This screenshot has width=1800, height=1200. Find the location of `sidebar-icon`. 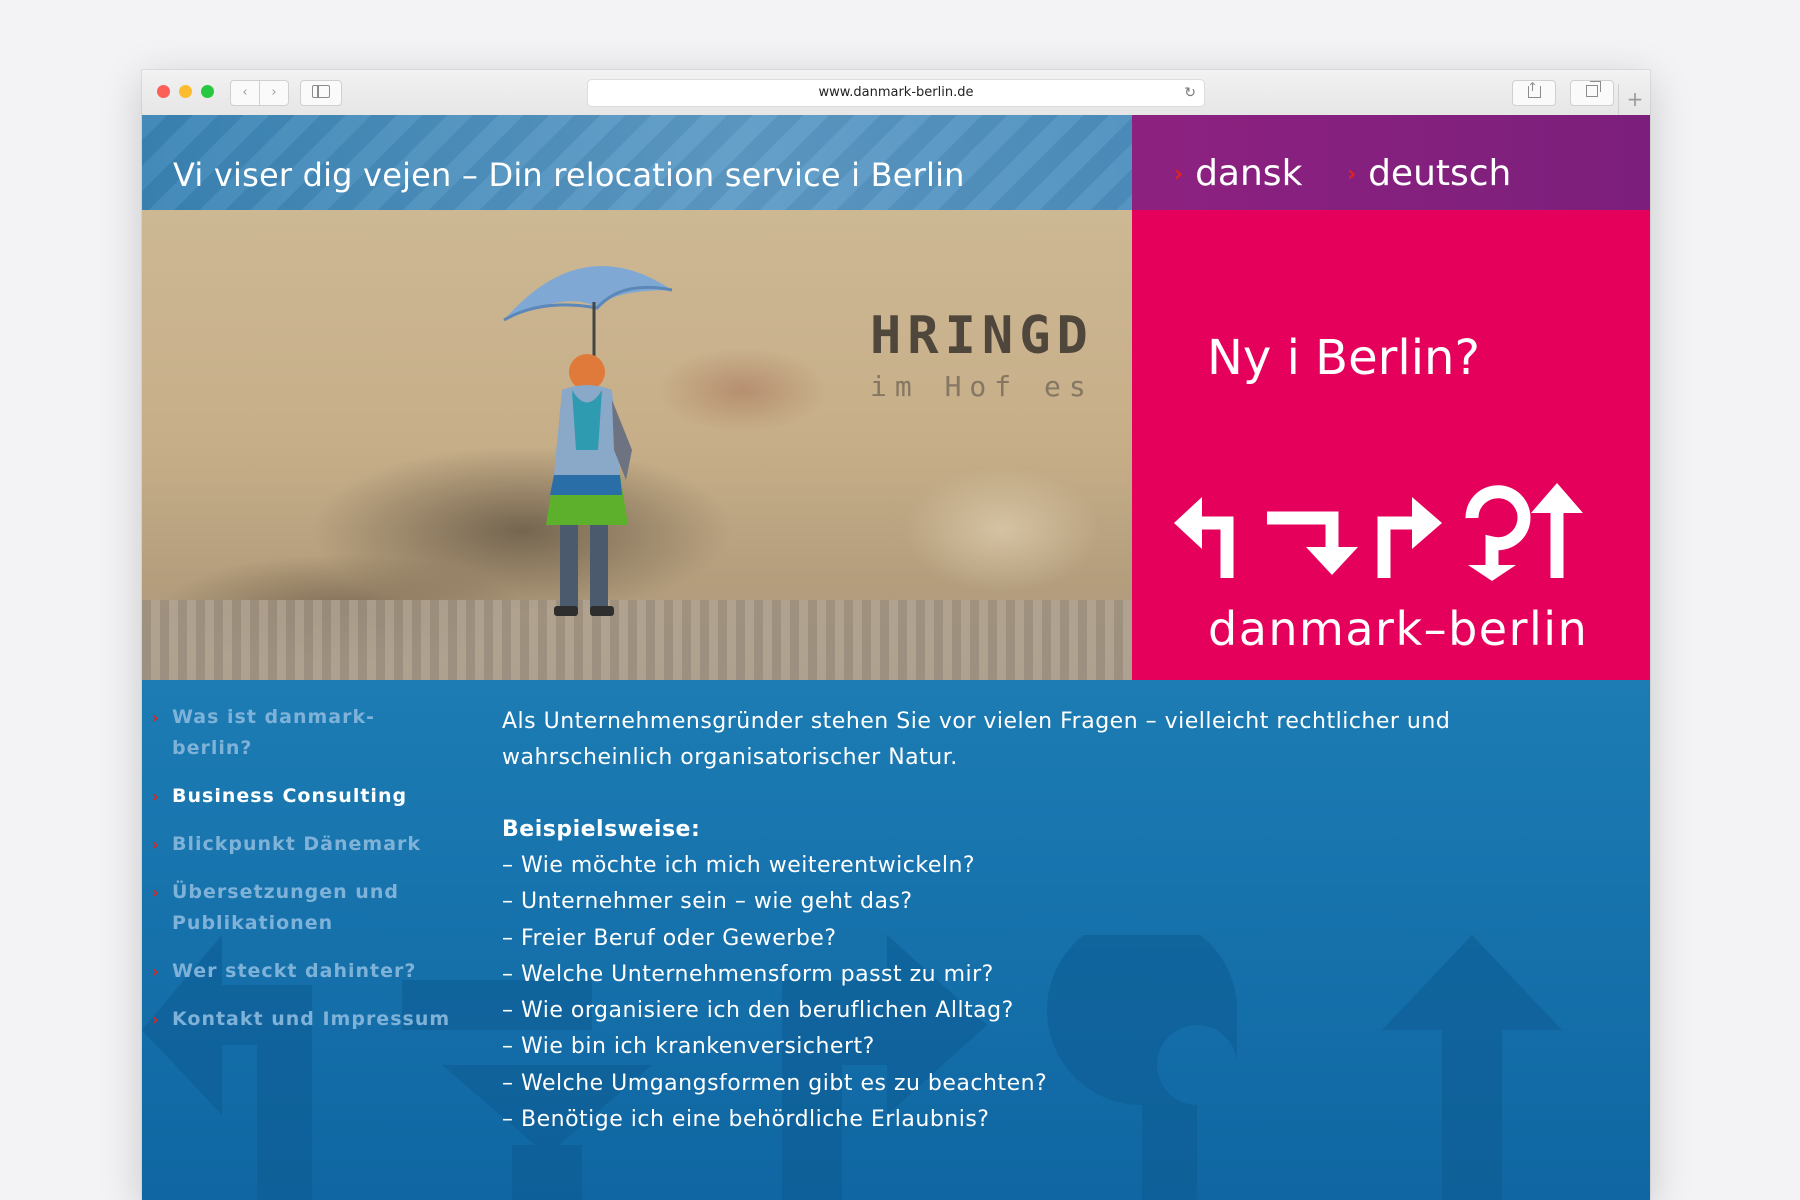

sidebar-icon is located at coordinates (321, 91).